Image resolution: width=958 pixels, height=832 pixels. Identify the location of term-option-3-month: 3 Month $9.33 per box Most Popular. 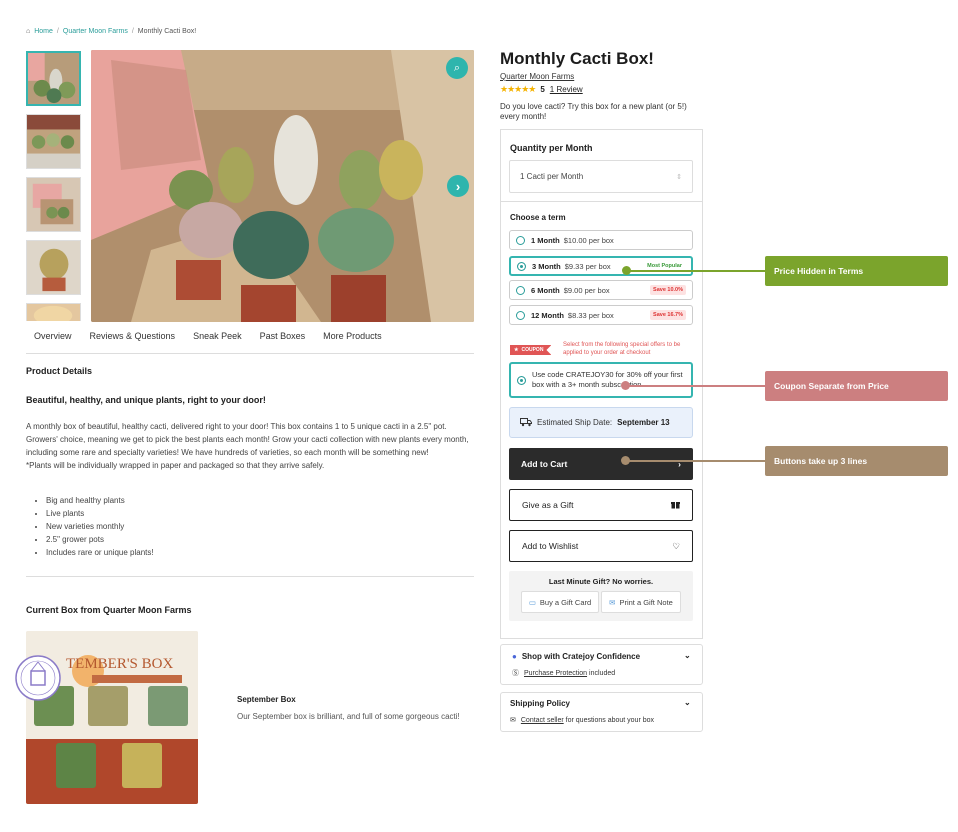
(601, 266).